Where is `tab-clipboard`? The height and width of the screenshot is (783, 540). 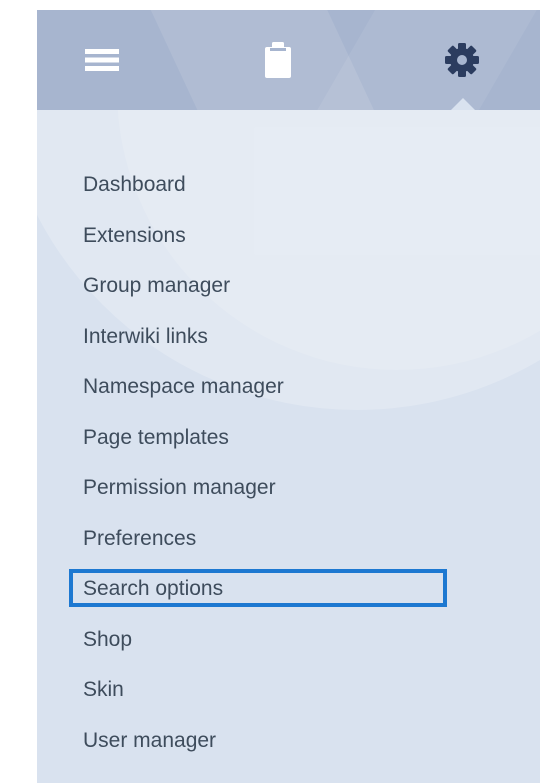 tab-clipboard is located at coordinates (278, 60).